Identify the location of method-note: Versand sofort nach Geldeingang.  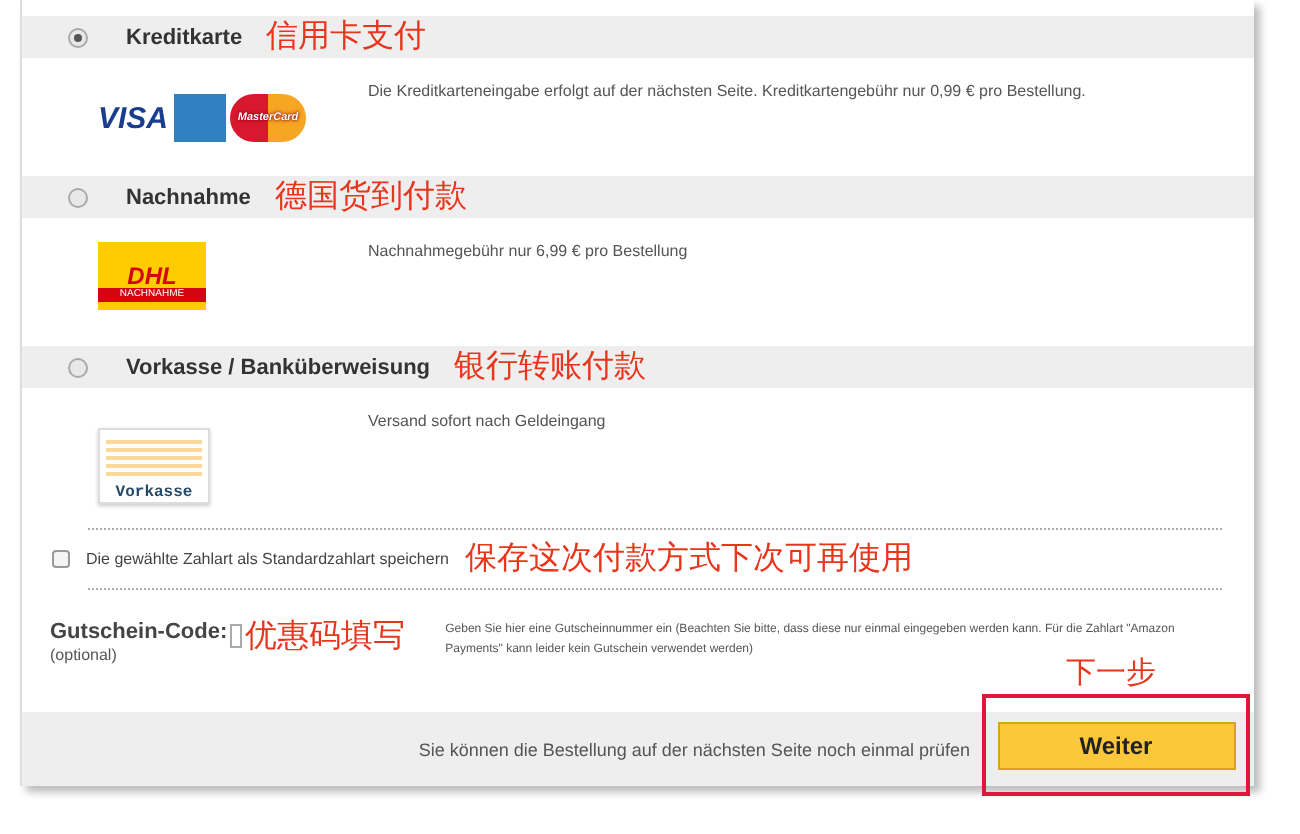
(487, 421).